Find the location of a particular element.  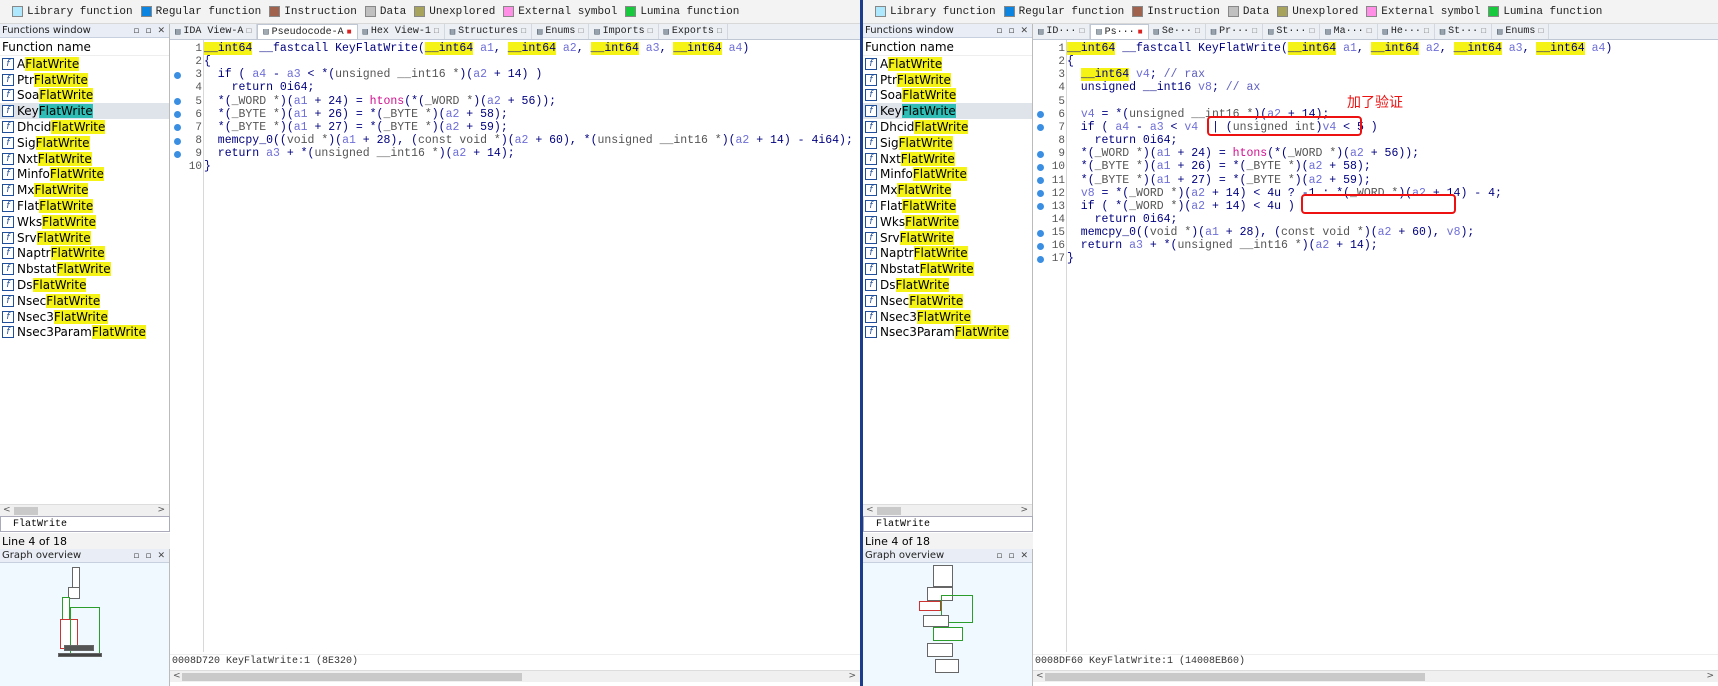

tab-5: ▤ Imports □ is located at coordinates (624, 31).